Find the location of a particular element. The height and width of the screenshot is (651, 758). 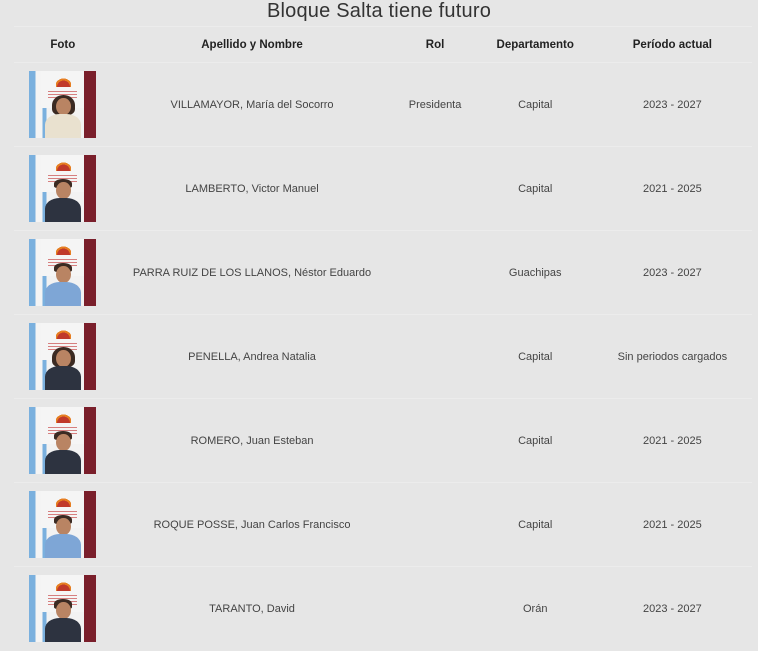

nombre-cell: ROMERO, Juan Esteban is located at coordinates (252, 440).